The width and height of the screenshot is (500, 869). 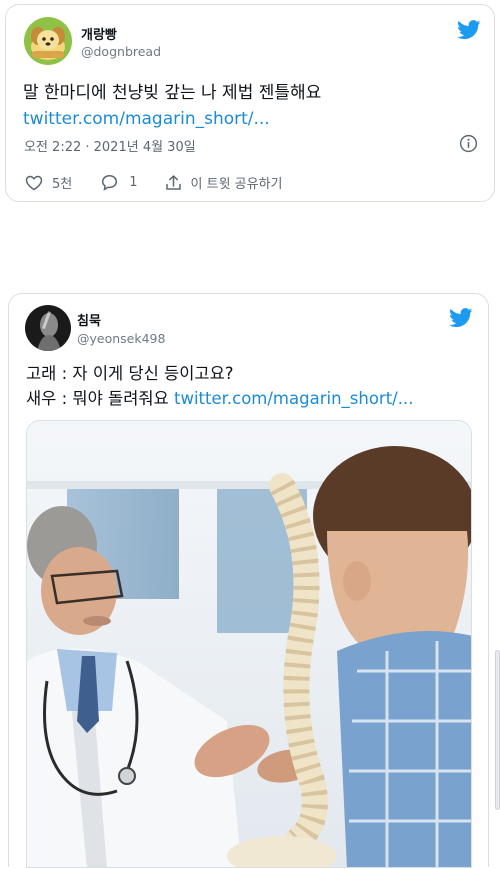 I want to click on share-label: 이 트윗 공유하기, so click(x=236, y=184).